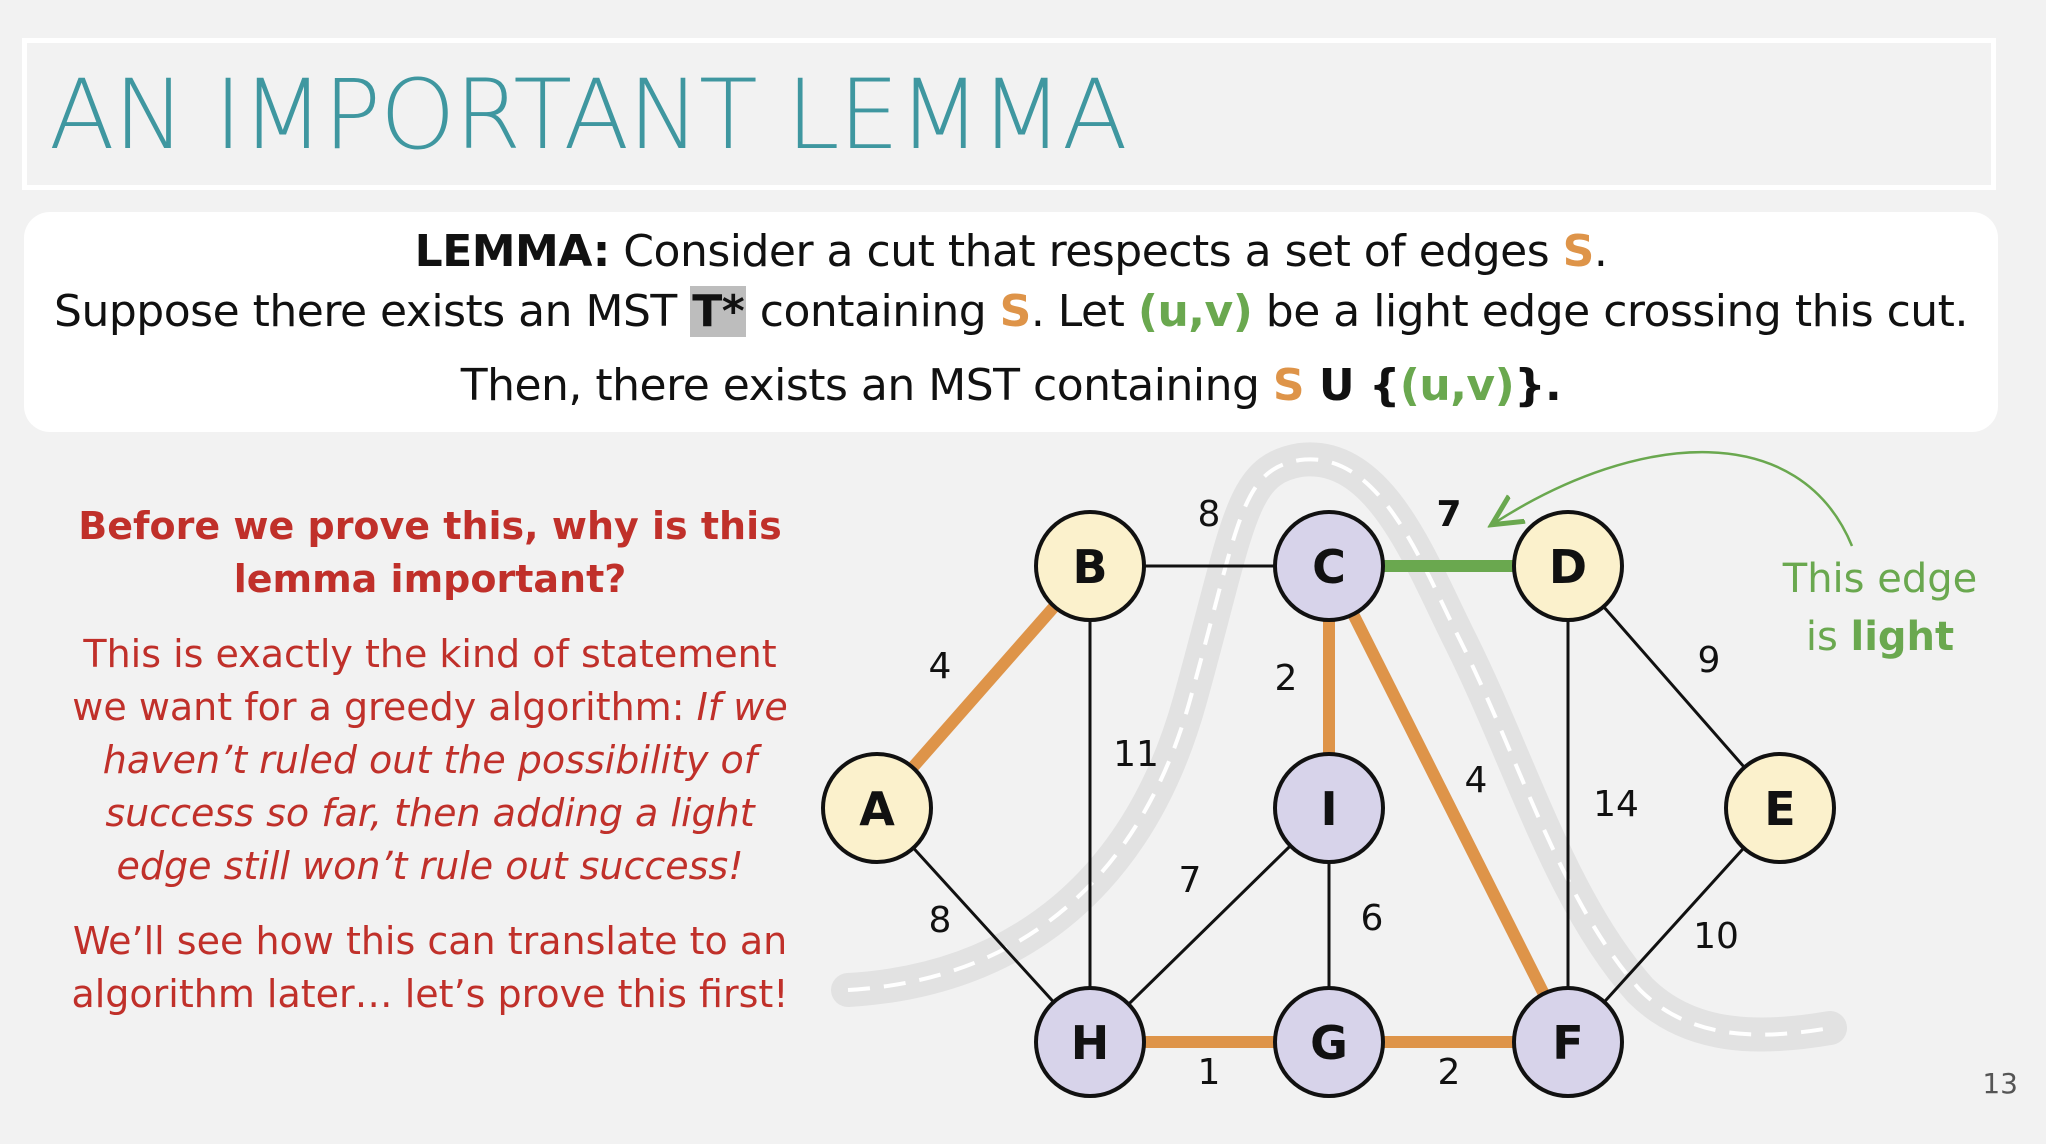  What do you see at coordinates (1616, 804) in the screenshot?
I see `edge-weight-D-F: 14` at bounding box center [1616, 804].